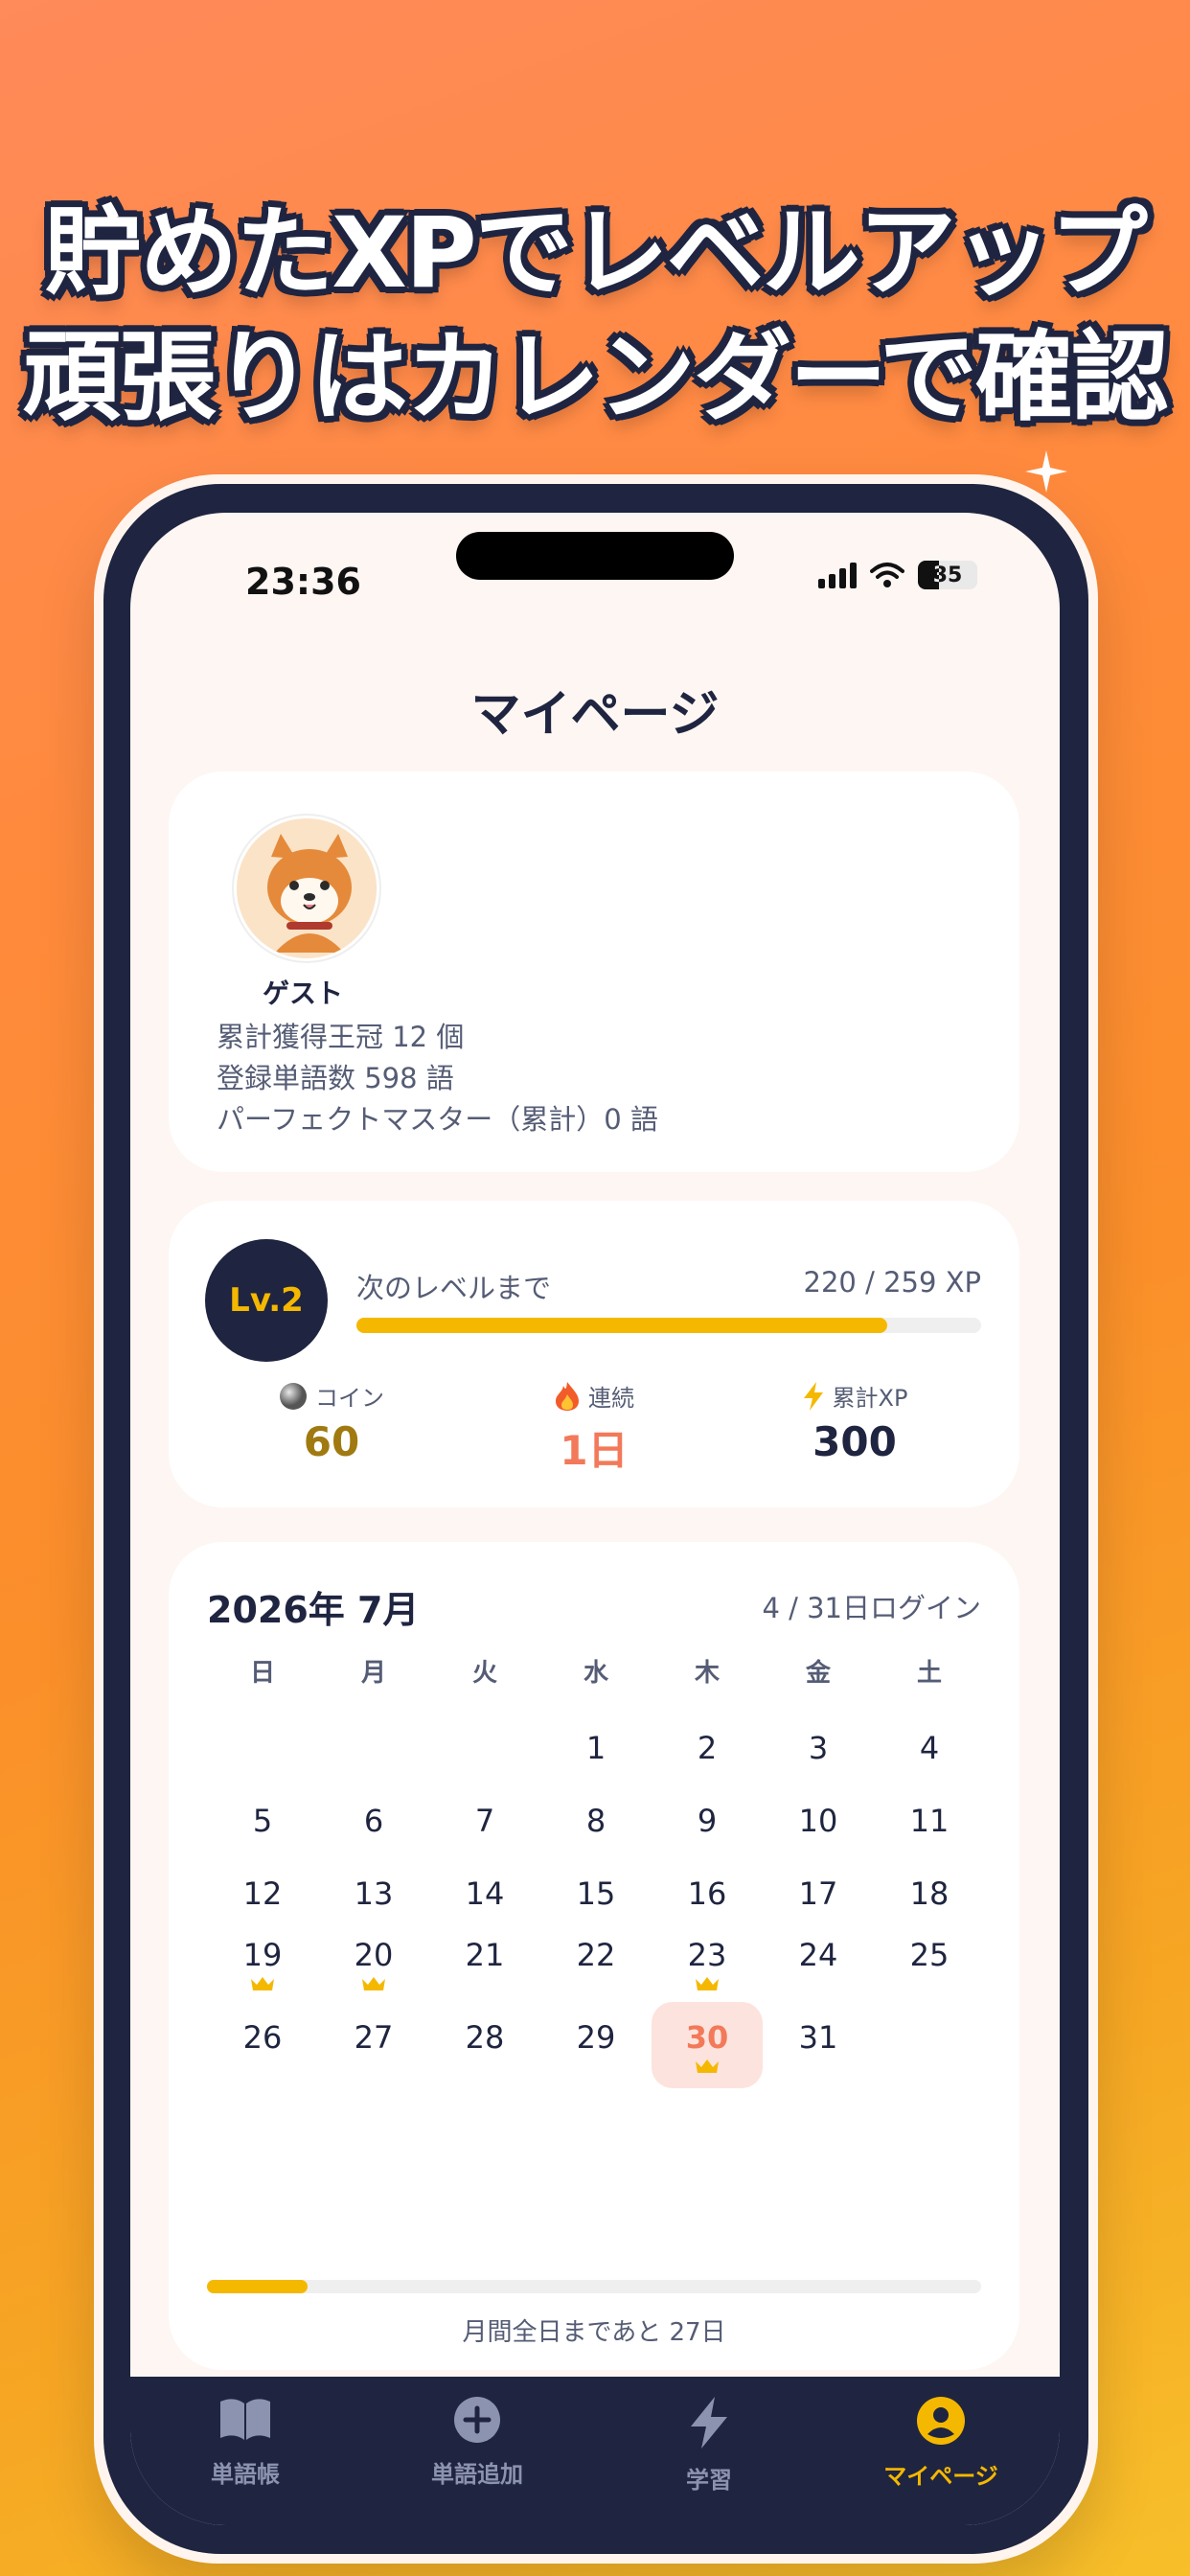 Image resolution: width=1190 pixels, height=2576 pixels. I want to click on calendar-day: 5, so click(263, 1821).